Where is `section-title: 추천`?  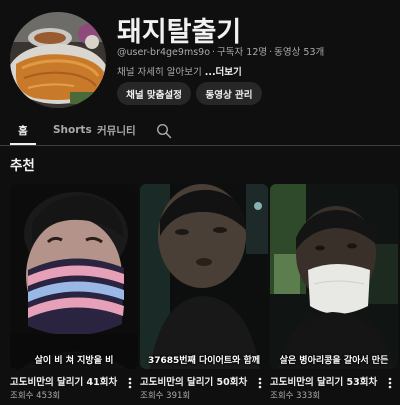 section-title: 추천 is located at coordinates (22, 166).